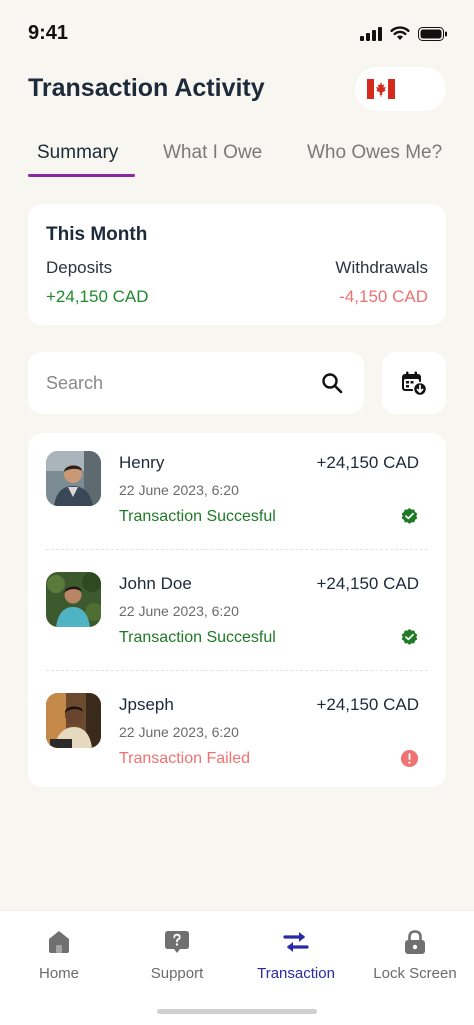 The height and width of the screenshot is (1025, 474). I want to click on nav-transaction: Transaction, so click(296, 955).